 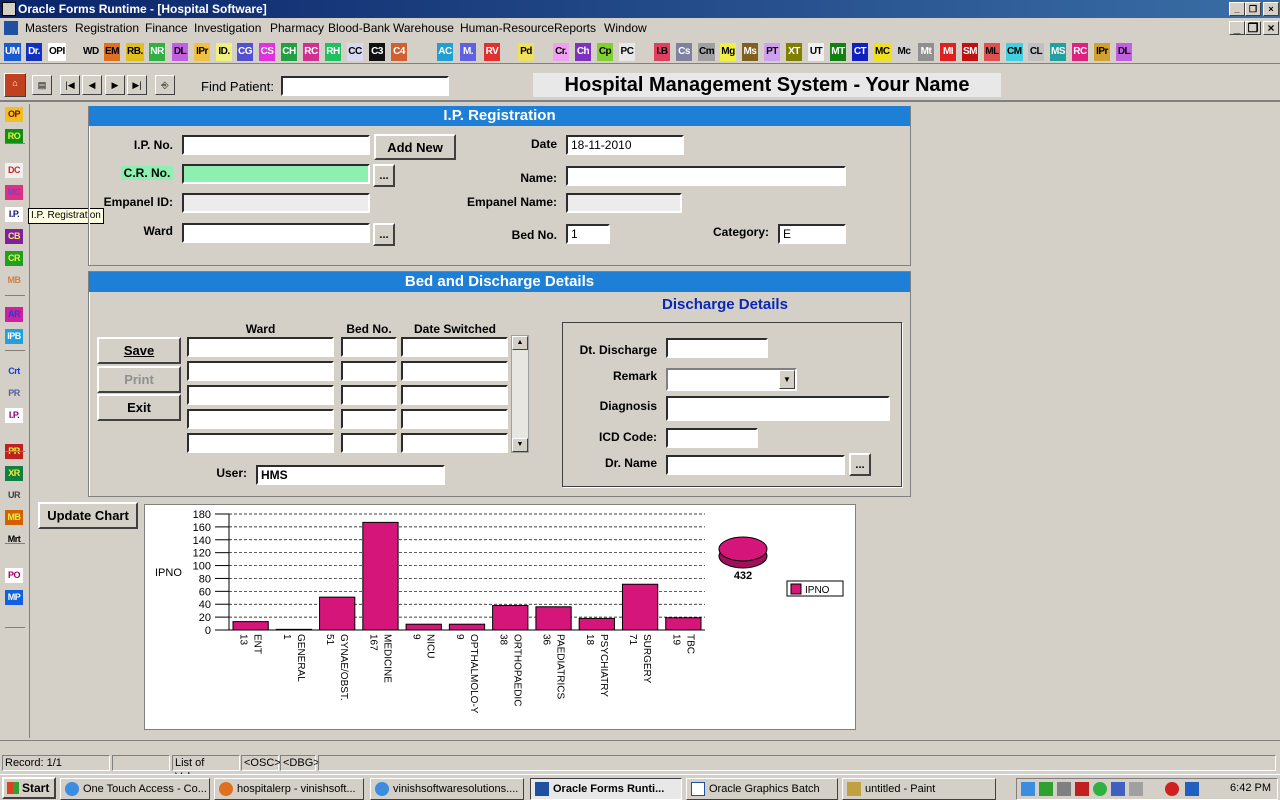 What do you see at coordinates (662, 52) in the screenshot?
I see `toolbar-ib-icon: I.B` at bounding box center [662, 52].